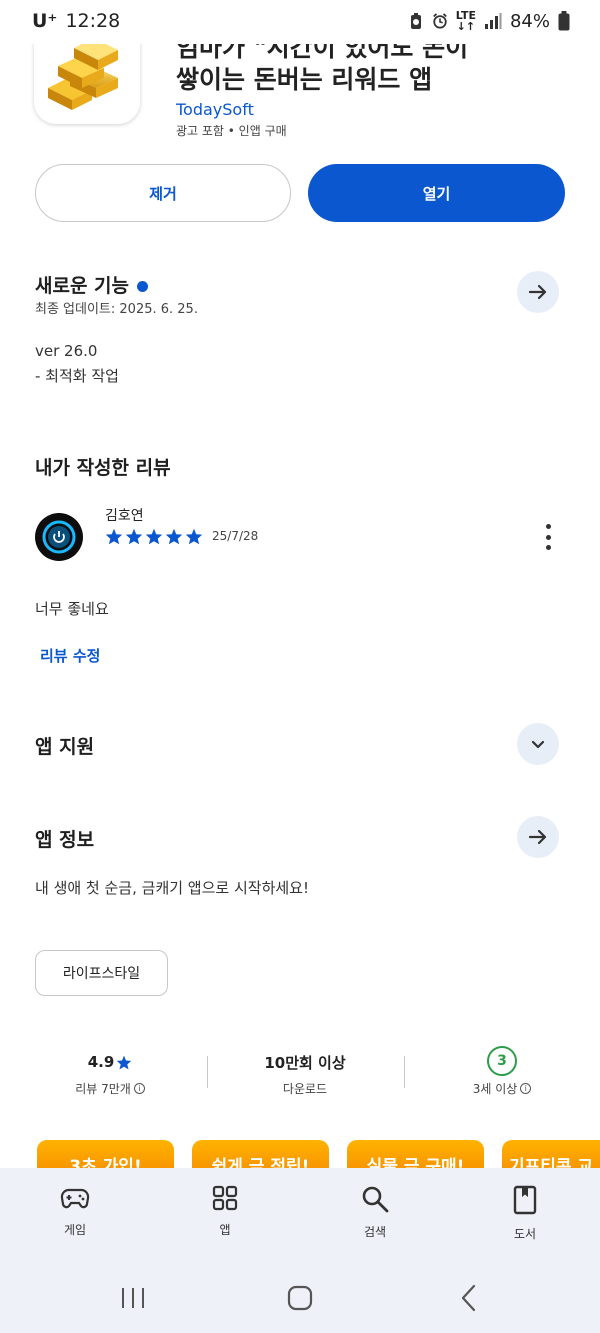 Image resolution: width=600 pixels, height=1333 pixels. Describe the element at coordinates (225, 1198) in the screenshot. I see `apps-grid-icon` at that location.